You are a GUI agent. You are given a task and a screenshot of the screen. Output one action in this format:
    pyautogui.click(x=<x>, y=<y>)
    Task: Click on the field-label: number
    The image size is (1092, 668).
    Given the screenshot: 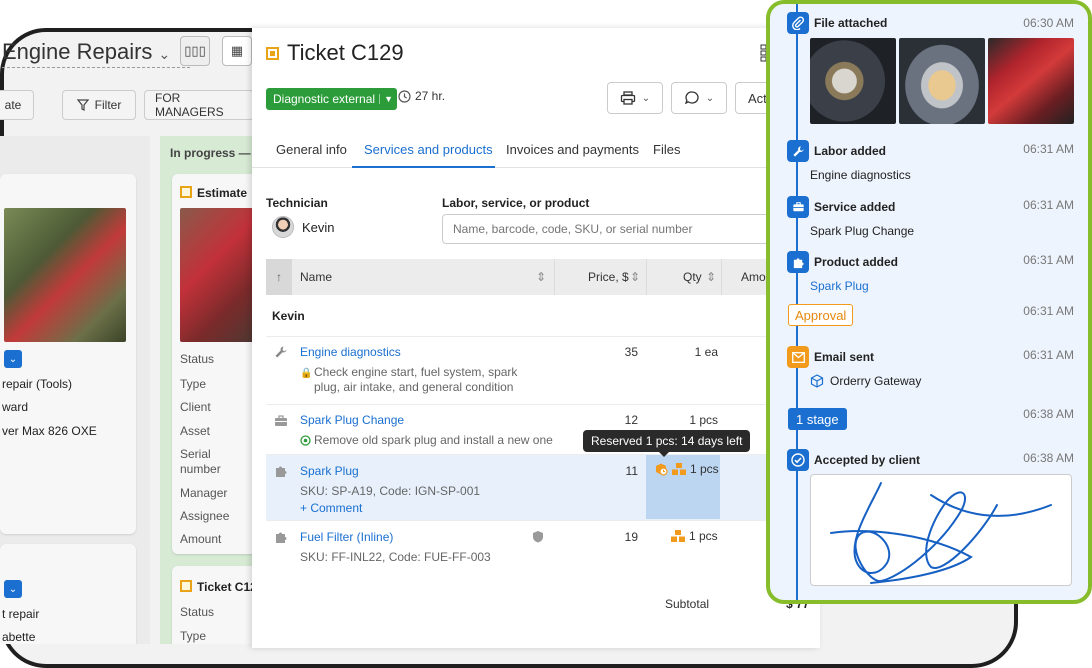 What is the action you would take?
    pyautogui.click(x=200, y=469)
    